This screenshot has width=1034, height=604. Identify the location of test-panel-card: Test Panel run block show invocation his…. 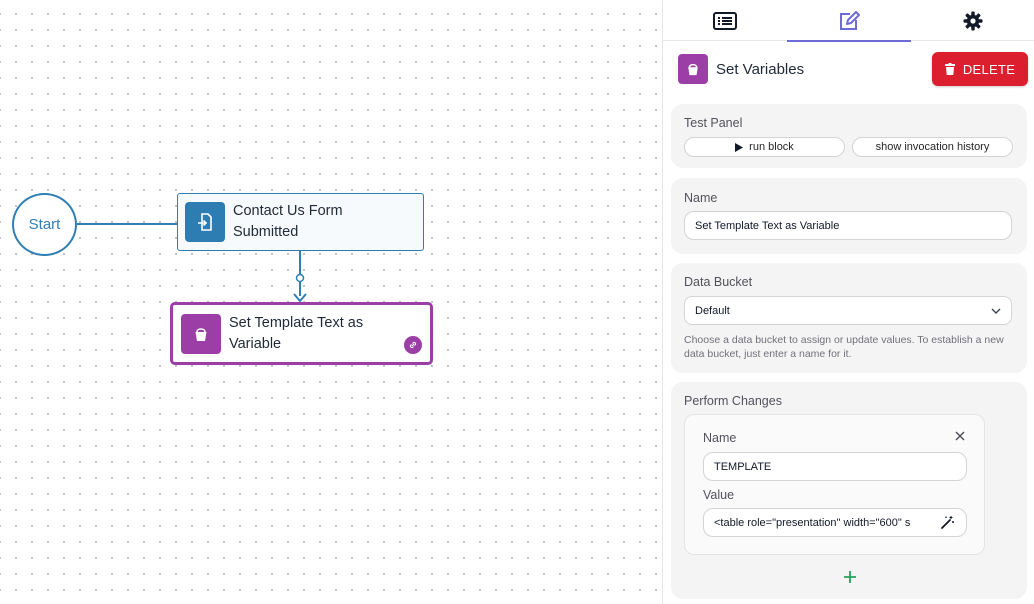
(849, 136).